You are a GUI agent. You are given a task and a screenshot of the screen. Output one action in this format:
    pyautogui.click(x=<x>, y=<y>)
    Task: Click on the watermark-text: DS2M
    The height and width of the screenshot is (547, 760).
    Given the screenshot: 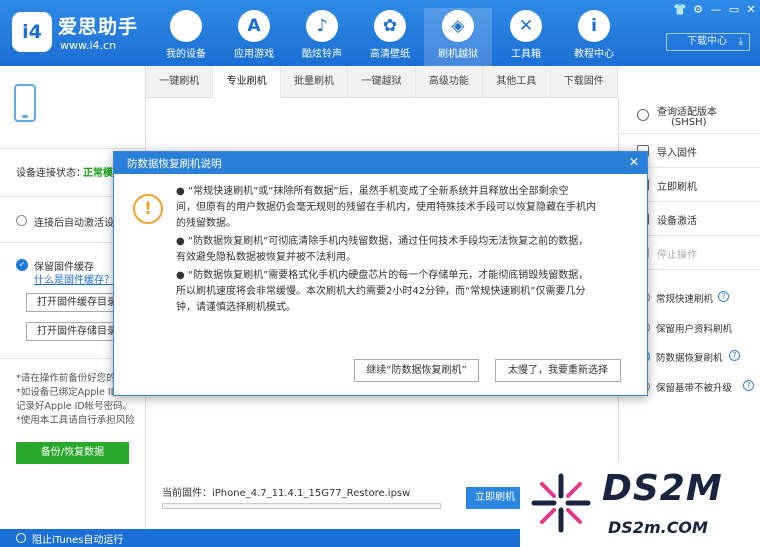 What is the action you would take?
    pyautogui.click(x=662, y=488)
    